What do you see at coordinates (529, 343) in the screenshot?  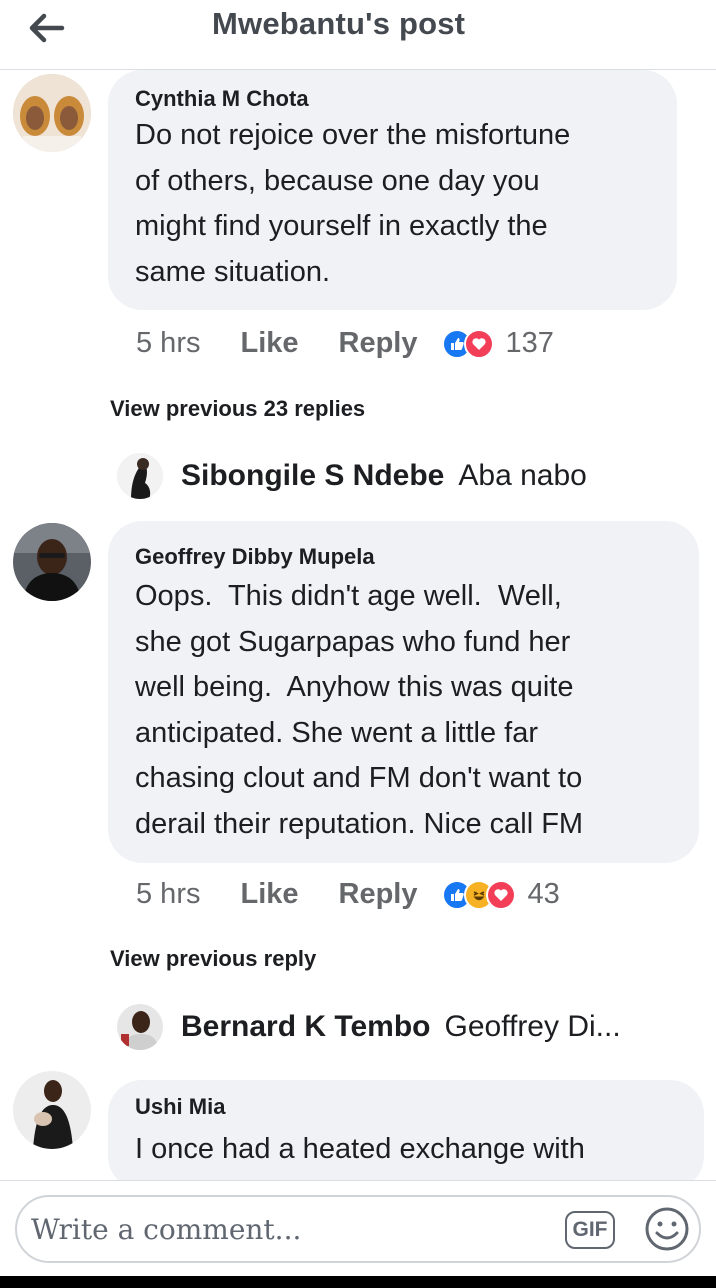 I see `reaction-count: 137` at bounding box center [529, 343].